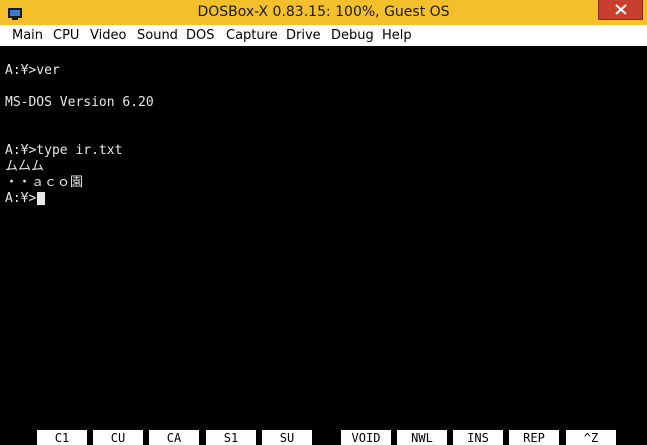 The image size is (647, 445). What do you see at coordinates (25, 166) in the screenshot?
I see `console-line: ム厶ム` at bounding box center [25, 166].